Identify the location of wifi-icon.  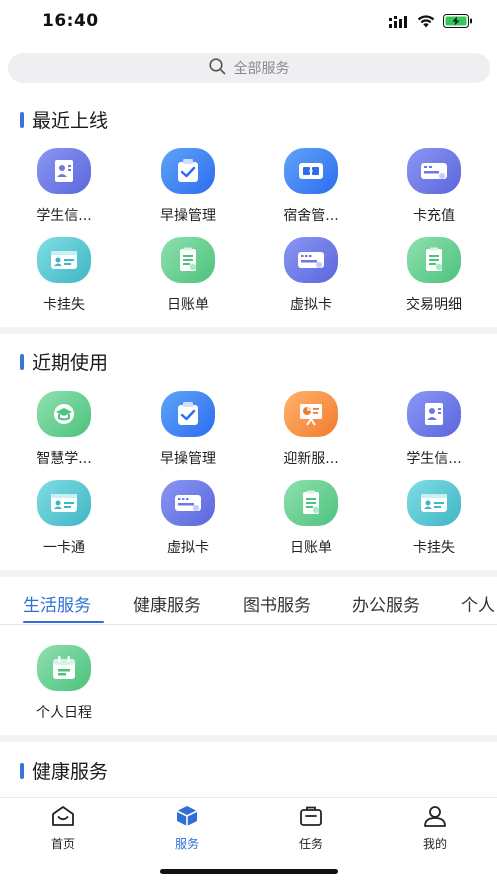
(426, 22).